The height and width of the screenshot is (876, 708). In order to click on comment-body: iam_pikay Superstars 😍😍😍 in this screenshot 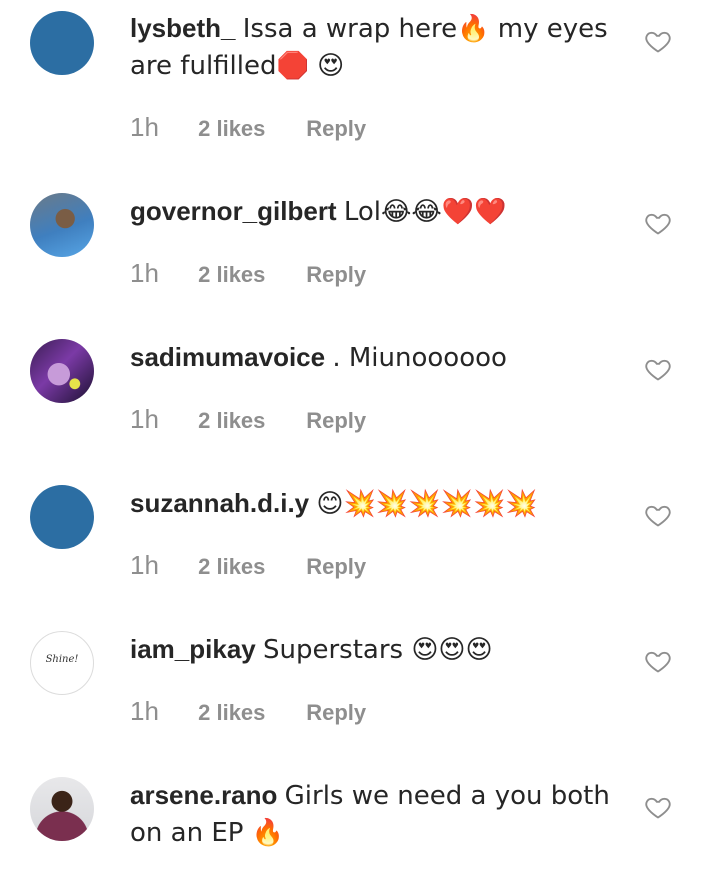, I will do `click(375, 649)`.